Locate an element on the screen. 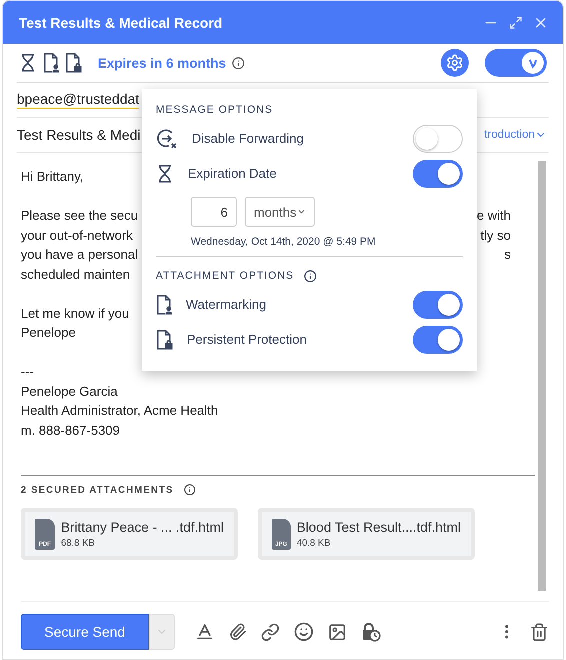 This screenshot has height=660, width=566. logo is located at coordinates (533, 63).